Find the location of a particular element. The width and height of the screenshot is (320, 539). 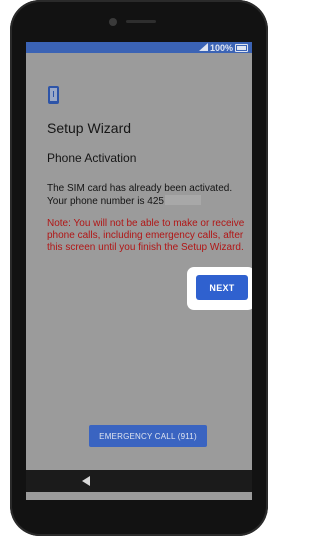

phone-icon is located at coordinates (53, 95).